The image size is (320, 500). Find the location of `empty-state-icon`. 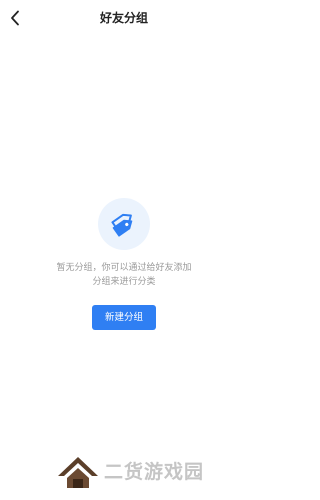

empty-state-icon is located at coordinates (124, 224).